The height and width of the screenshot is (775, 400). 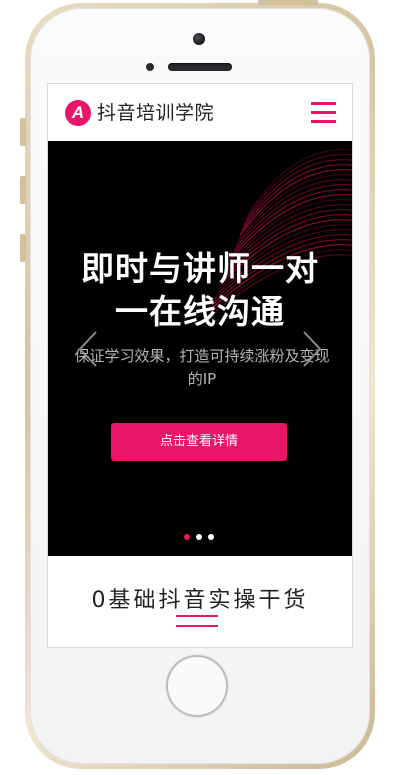 What do you see at coordinates (200, 268) in the screenshot?
I see `banner-headline-line-1: 即时与讲师一对` at bounding box center [200, 268].